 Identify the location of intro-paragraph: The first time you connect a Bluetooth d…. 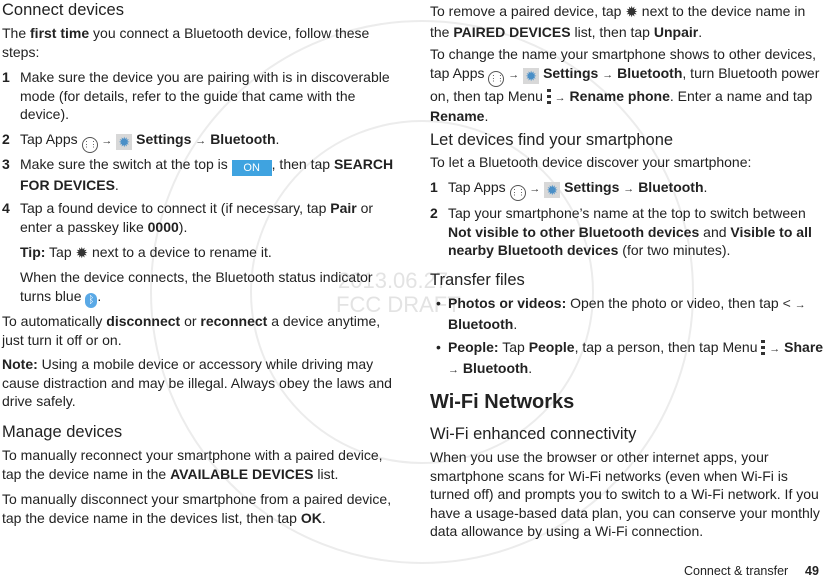
(202, 42).